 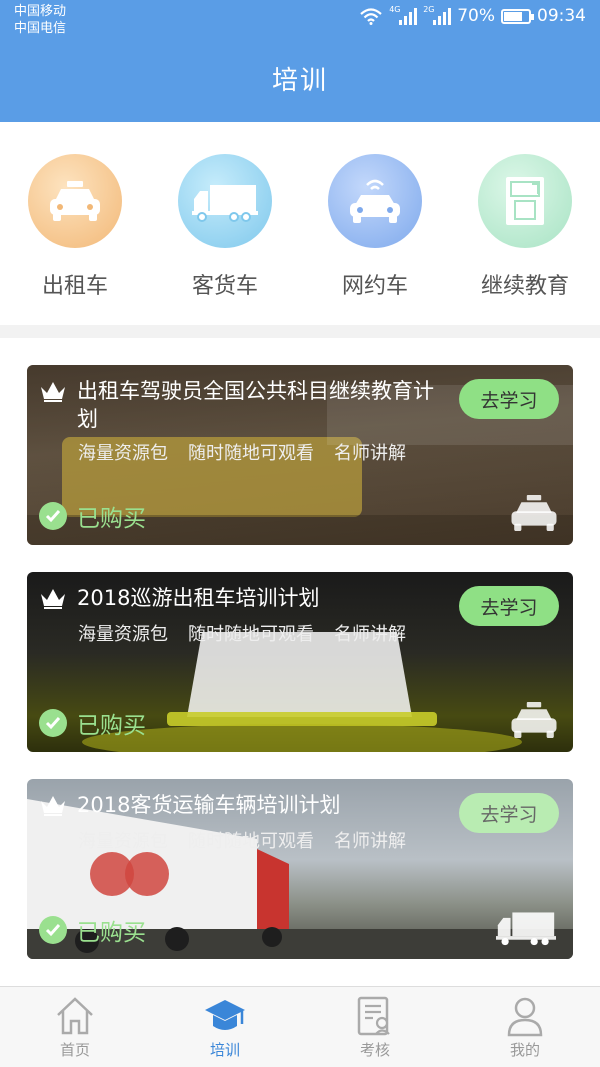 I want to click on category-online-car: 网约车, so click(x=375, y=227).